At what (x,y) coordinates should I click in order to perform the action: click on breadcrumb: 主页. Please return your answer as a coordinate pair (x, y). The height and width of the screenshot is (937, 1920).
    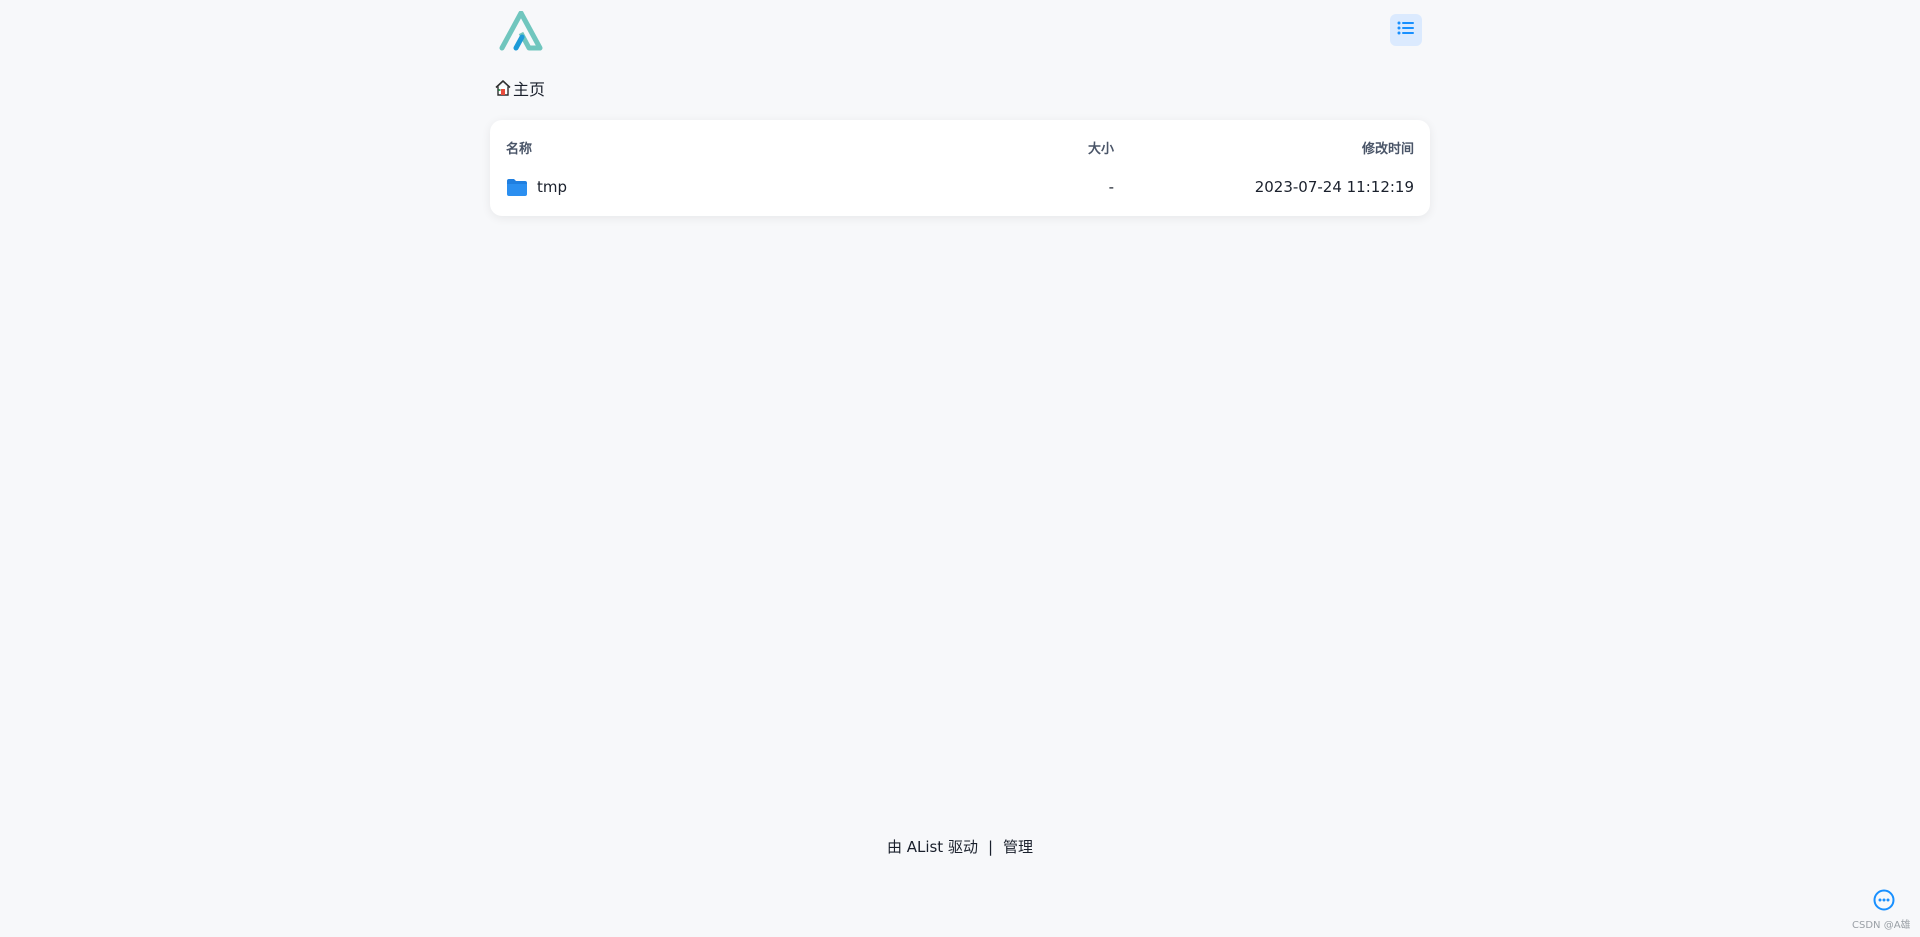
    Looking at the image, I should click on (519, 88).